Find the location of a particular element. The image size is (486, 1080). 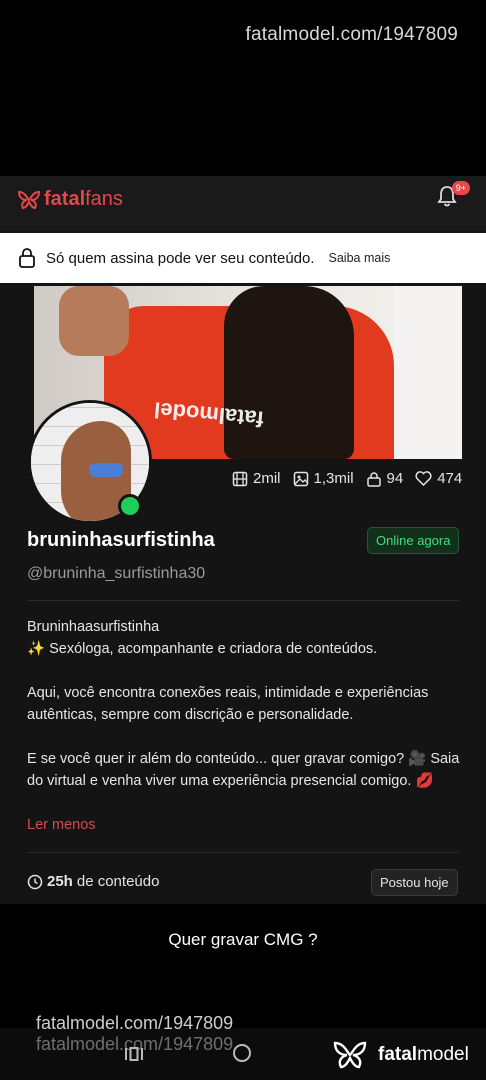

notifications-button: 9+ is located at coordinates (453, 197).